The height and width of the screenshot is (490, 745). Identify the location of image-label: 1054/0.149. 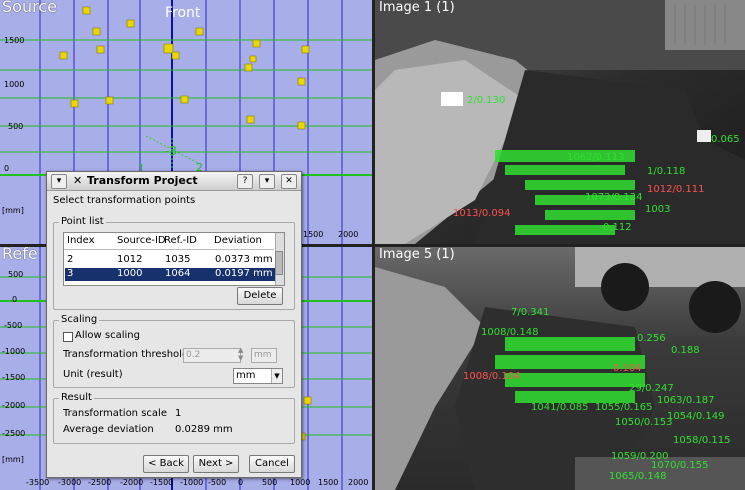
(696, 416).